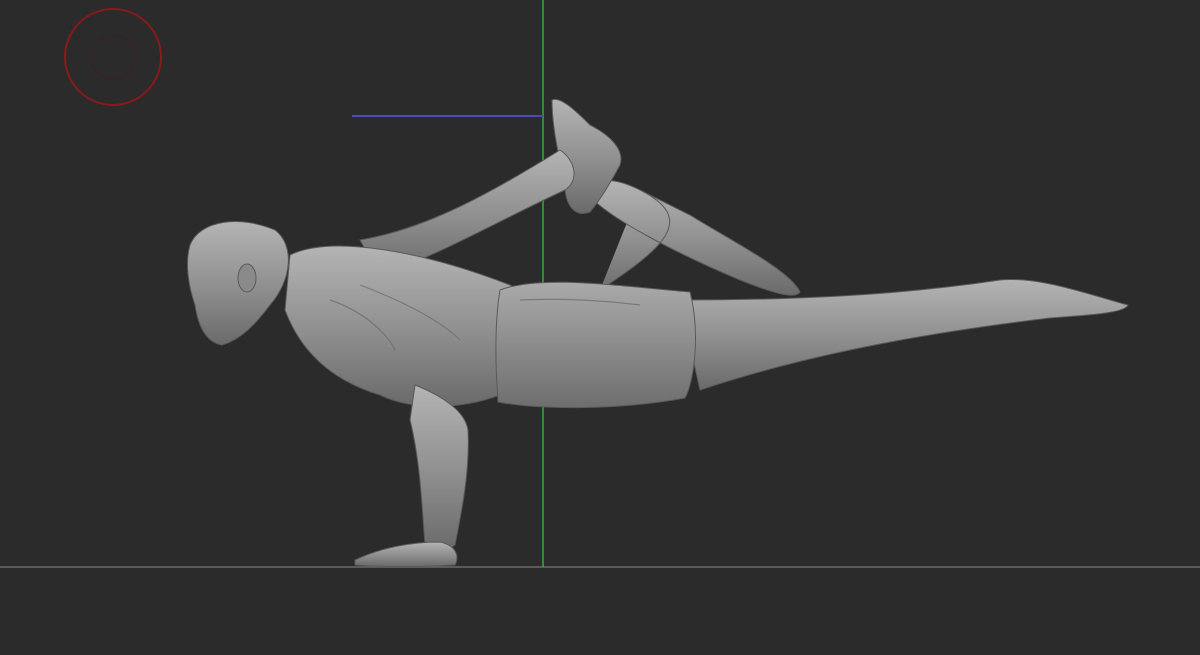  I want to click on figure-raised-leg, so click(692, 238).